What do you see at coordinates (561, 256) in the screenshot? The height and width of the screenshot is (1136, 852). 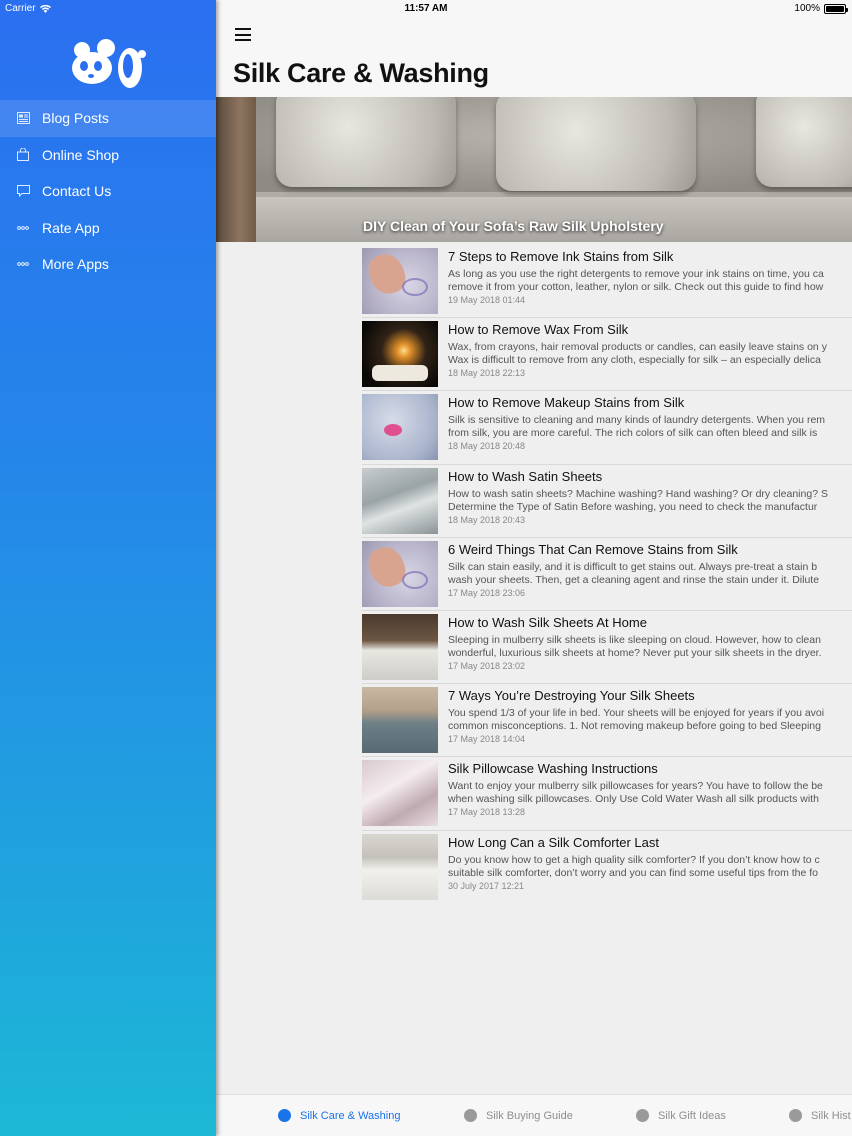 I see `post-title: 7 Steps to Remove Ink Stains from Silk` at bounding box center [561, 256].